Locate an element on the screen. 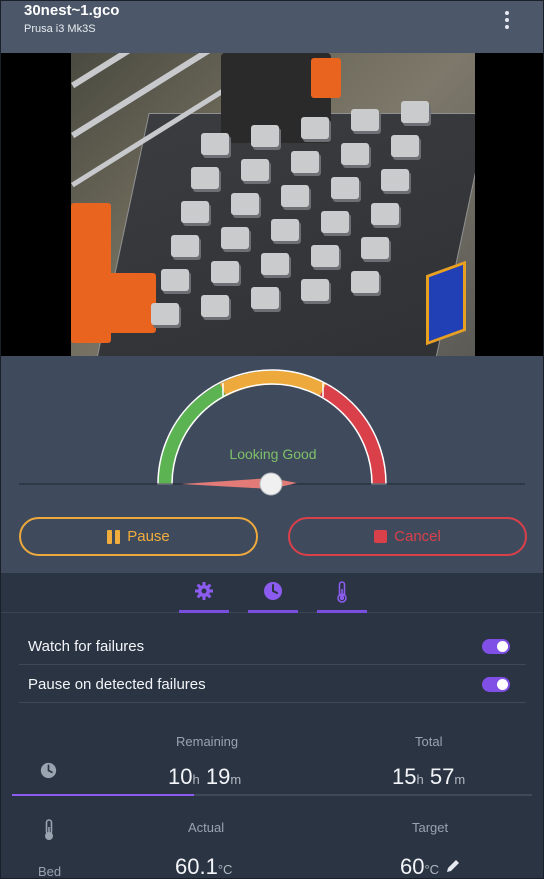 This screenshot has height=879, width=544. total-label: Total is located at coordinates (429, 741).